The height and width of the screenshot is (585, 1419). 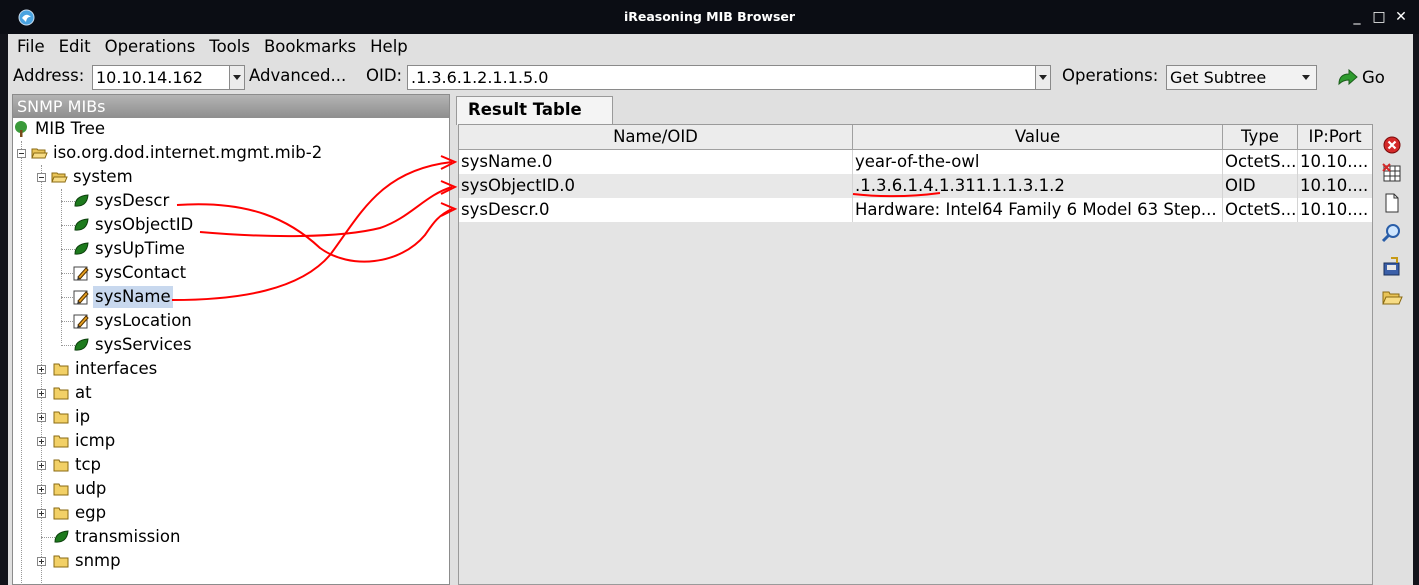 I want to click on title-bar: iReasoning MIB Browser _ □ ✕, so click(x=709, y=17).